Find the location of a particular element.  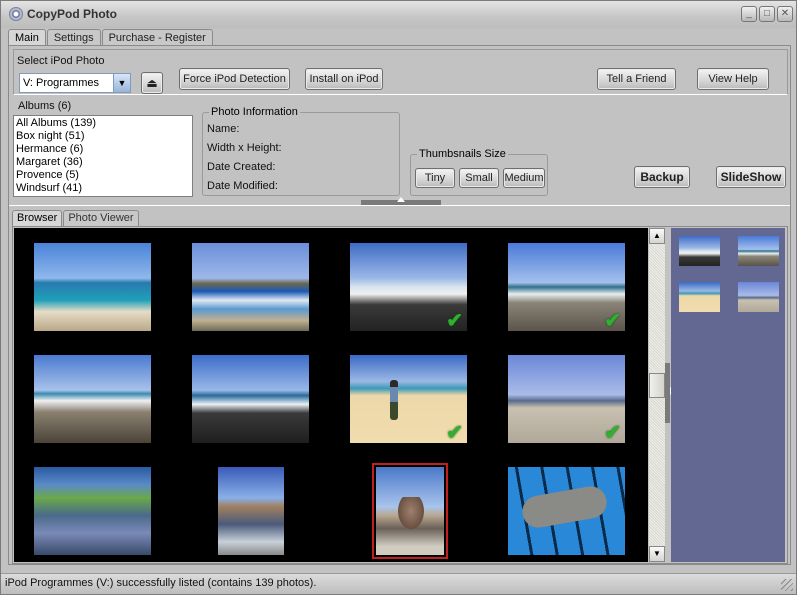

selection-tray is located at coordinates (728, 395).